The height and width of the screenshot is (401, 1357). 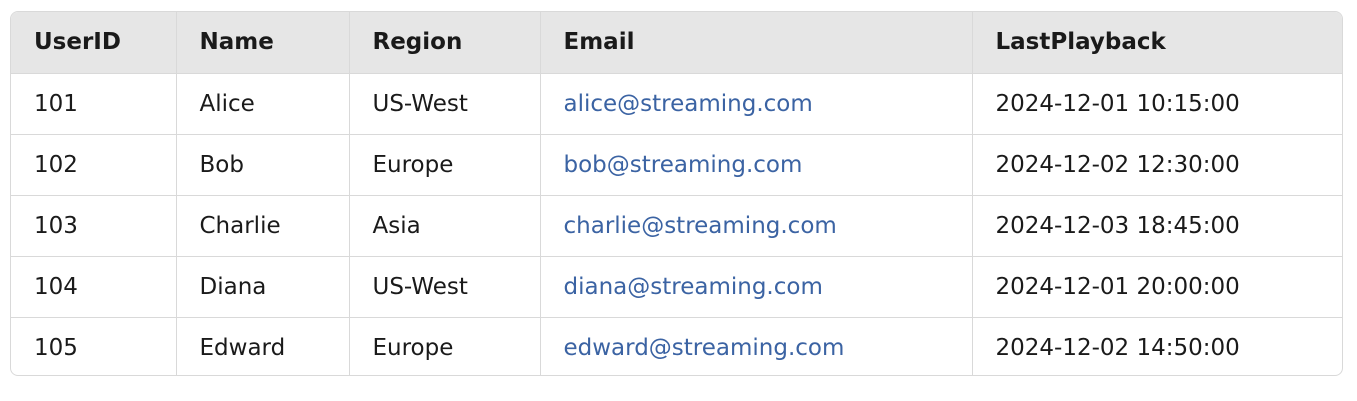 I want to click on cell-name: Alice, so click(x=263, y=104).